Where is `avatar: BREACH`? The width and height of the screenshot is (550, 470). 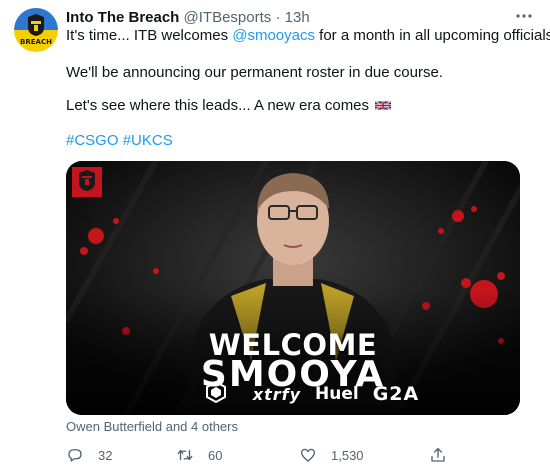 avatar: BREACH is located at coordinates (36, 30).